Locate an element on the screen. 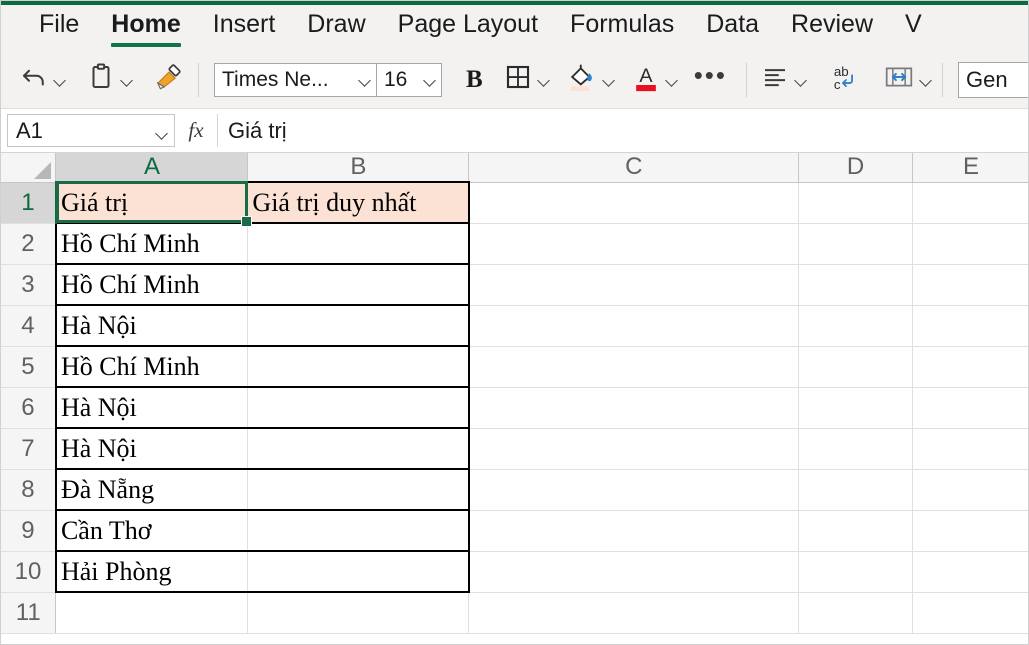 Image resolution: width=1029 pixels, height=645 pixels. cell-D1 is located at coordinates (856, 203).